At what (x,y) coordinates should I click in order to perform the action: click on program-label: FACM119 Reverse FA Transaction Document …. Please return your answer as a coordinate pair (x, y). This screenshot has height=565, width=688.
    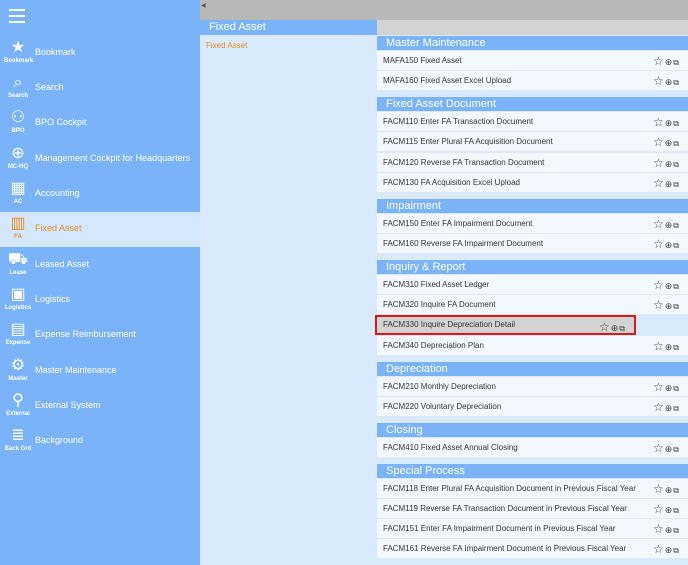
    Looking at the image, I should click on (505, 508).